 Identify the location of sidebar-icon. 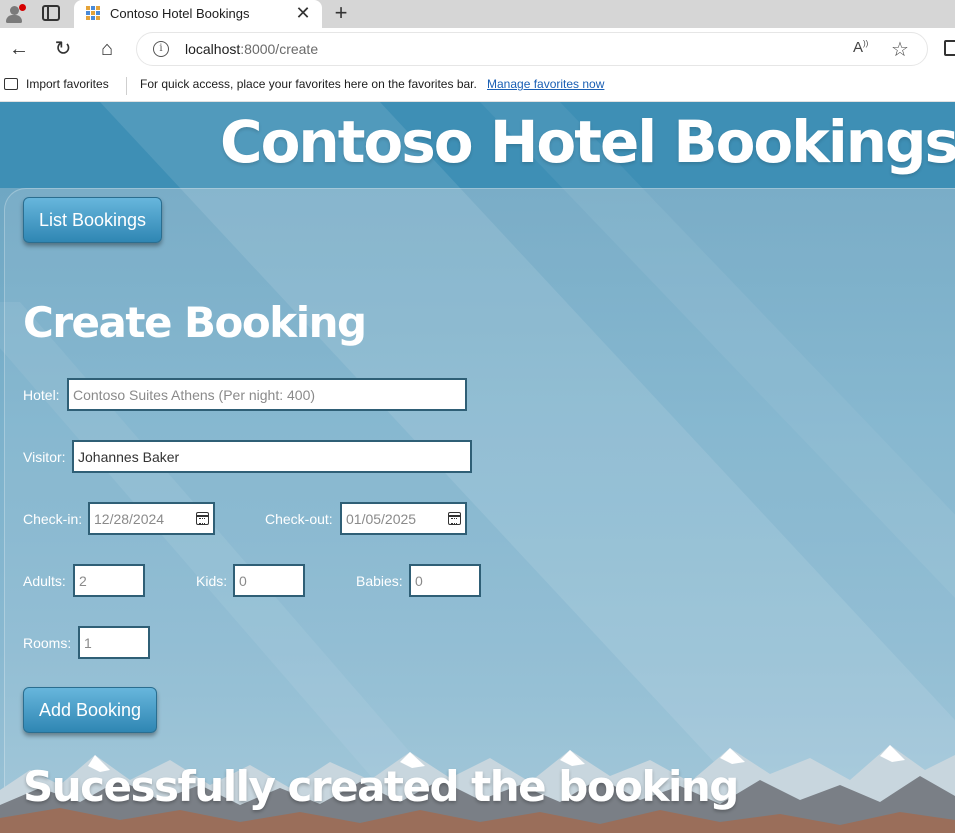
(949, 48).